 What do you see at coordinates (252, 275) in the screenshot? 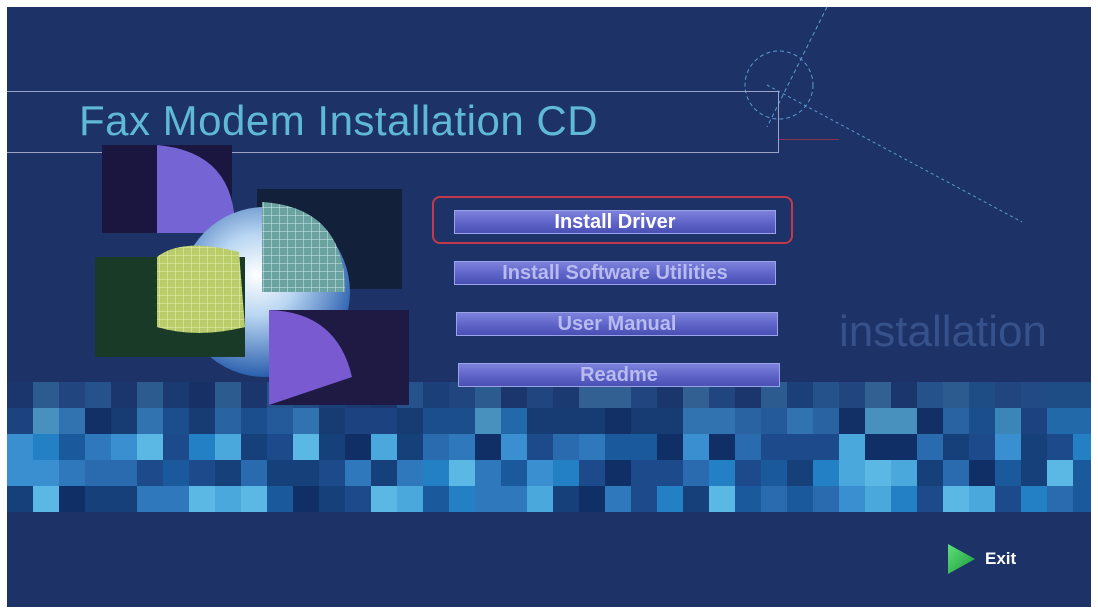
I see `sphere-collage-icon` at bounding box center [252, 275].